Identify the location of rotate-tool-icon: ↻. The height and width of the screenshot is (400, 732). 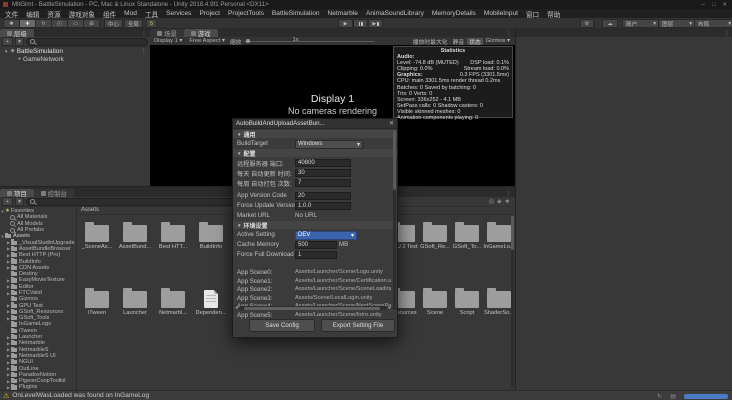
(43, 23).